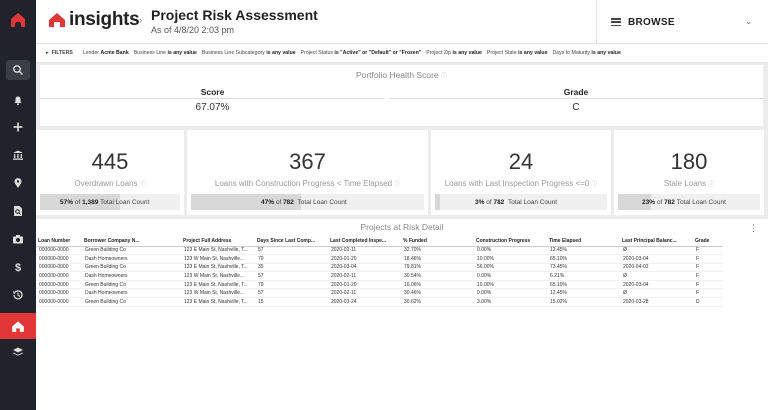 This screenshot has width=768, height=410. I want to click on home-icon, so click(18, 326).